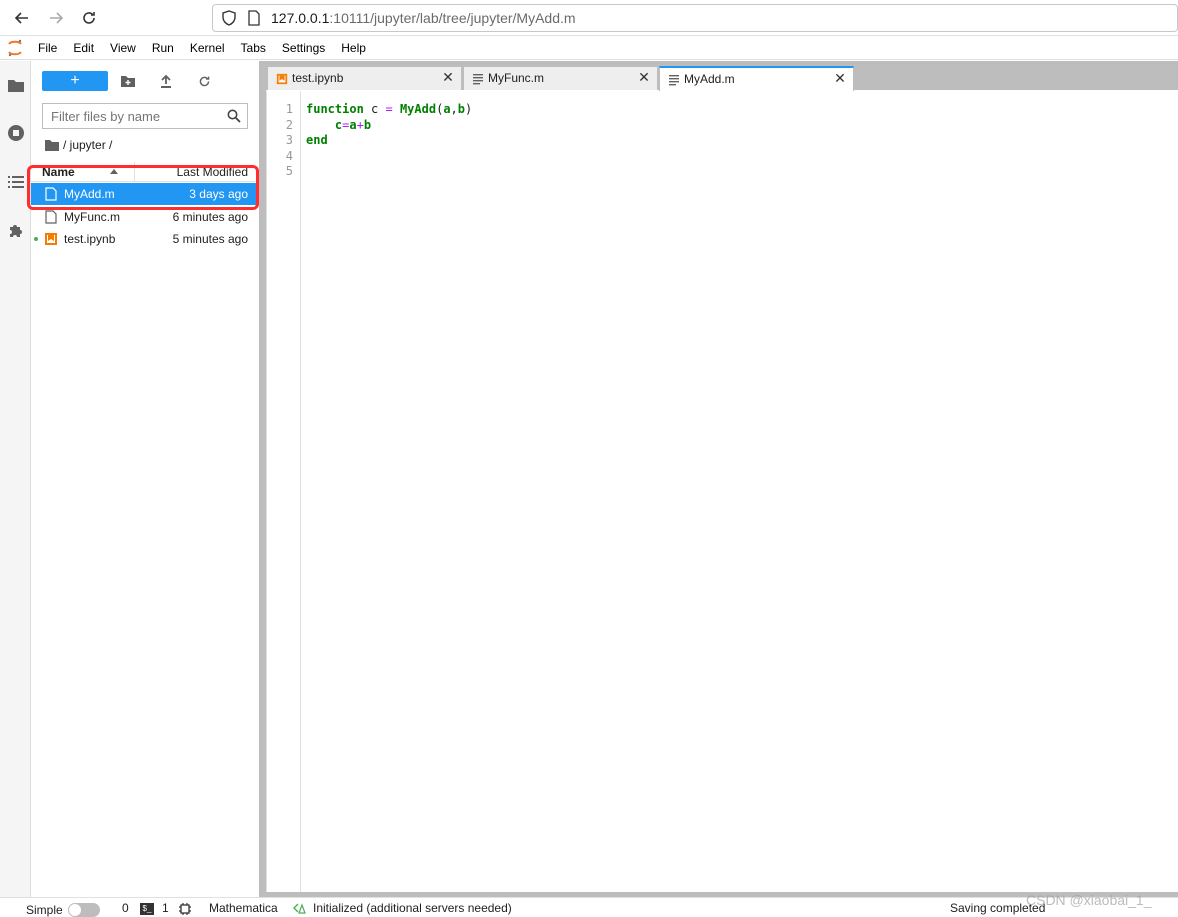 Image resolution: width=1178 pixels, height=917 pixels. I want to click on code-line-2: c=a+b, so click(338, 125).